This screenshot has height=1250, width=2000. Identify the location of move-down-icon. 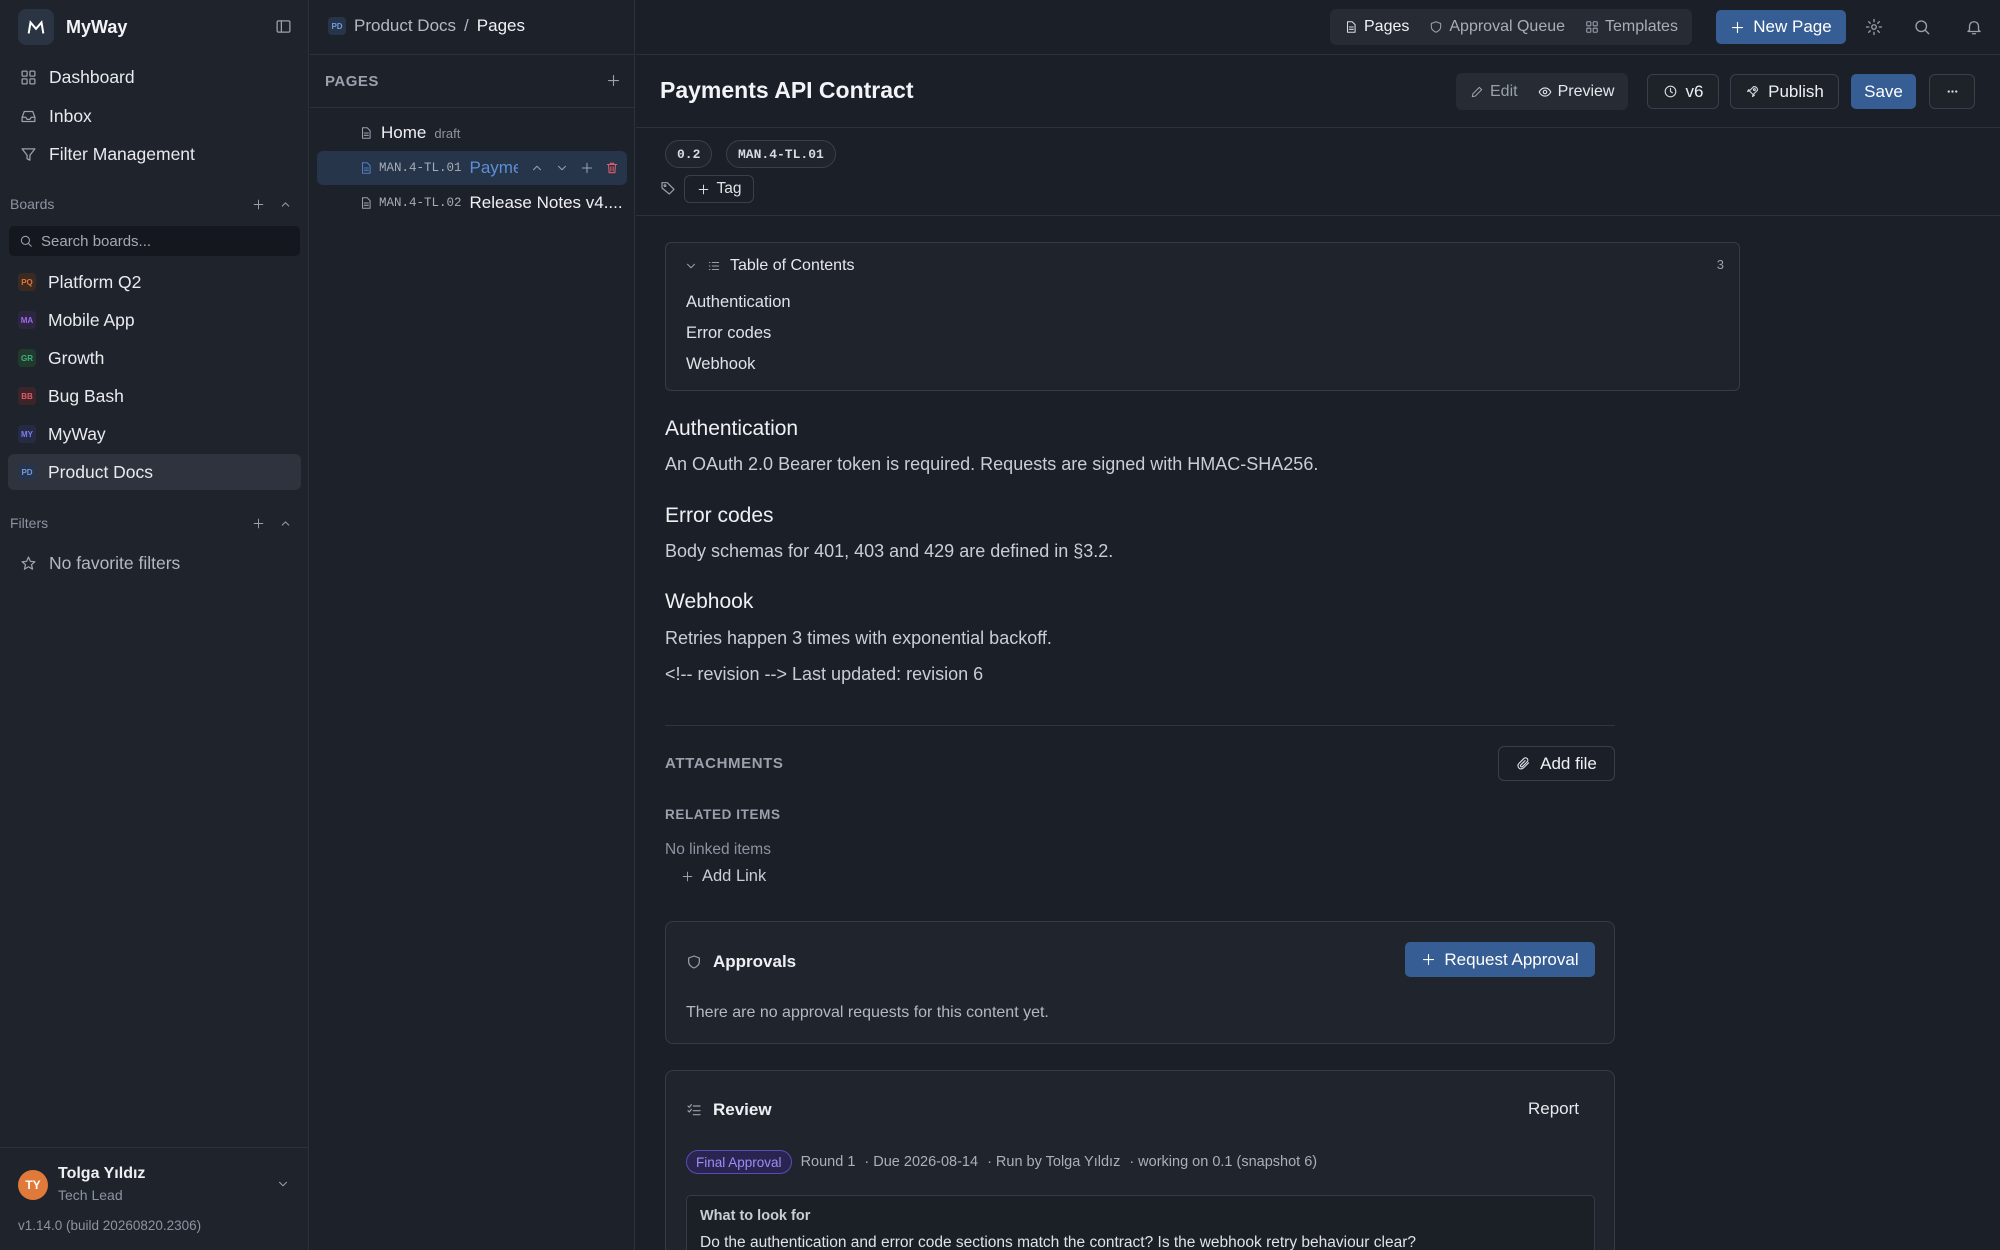
(562, 168).